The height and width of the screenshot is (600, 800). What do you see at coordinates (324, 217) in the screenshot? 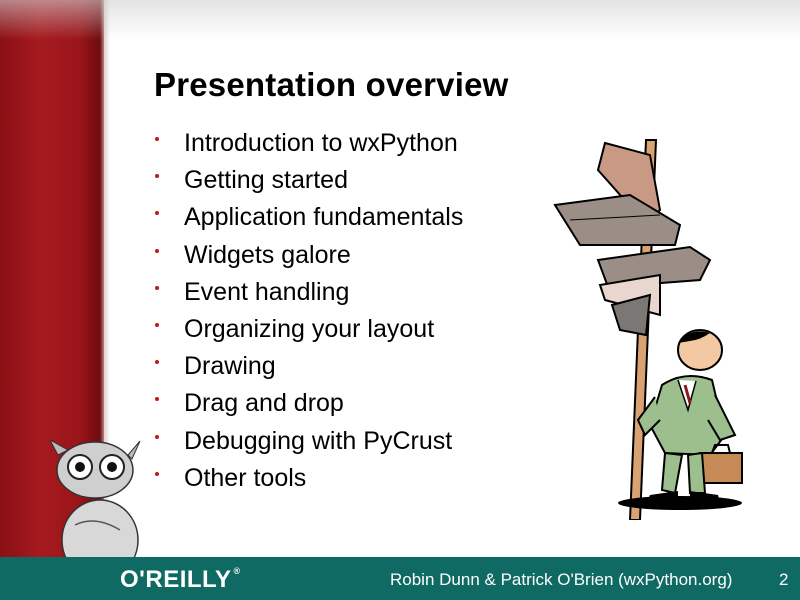
I see `bullet-text: Application fundamentals` at bounding box center [324, 217].